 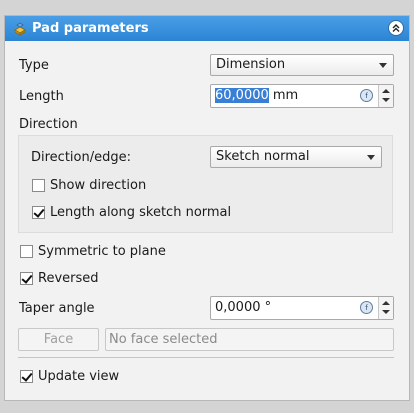 What do you see at coordinates (68, 278) in the screenshot?
I see `reversed-label: Reversed` at bounding box center [68, 278].